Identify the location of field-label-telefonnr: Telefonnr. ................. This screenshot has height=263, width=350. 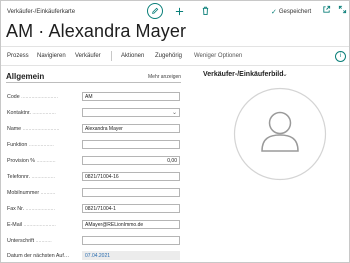
(31, 177).